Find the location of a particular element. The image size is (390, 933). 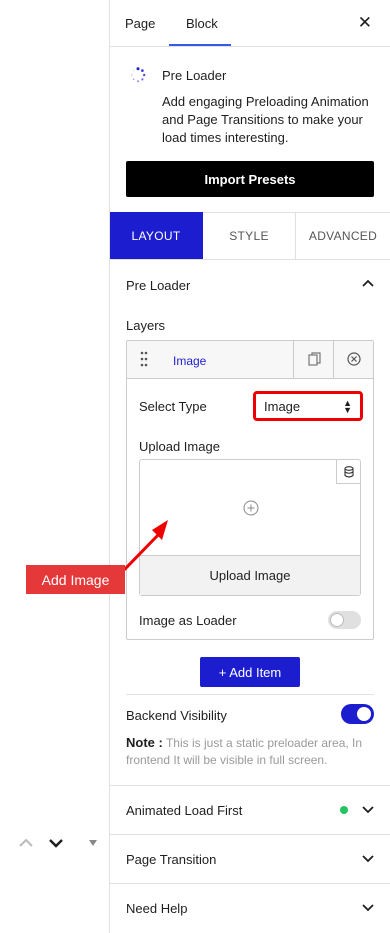

tab-layout: LAYOUT is located at coordinates (156, 235).